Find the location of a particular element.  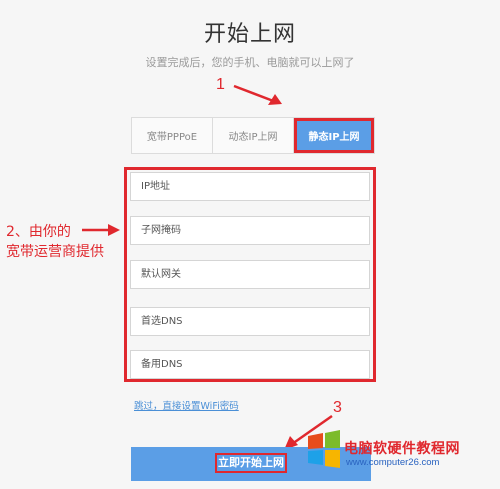

connection-type-tabs: 宽带PPPoE 动态IP上网 静态IP上网 is located at coordinates (253, 135).